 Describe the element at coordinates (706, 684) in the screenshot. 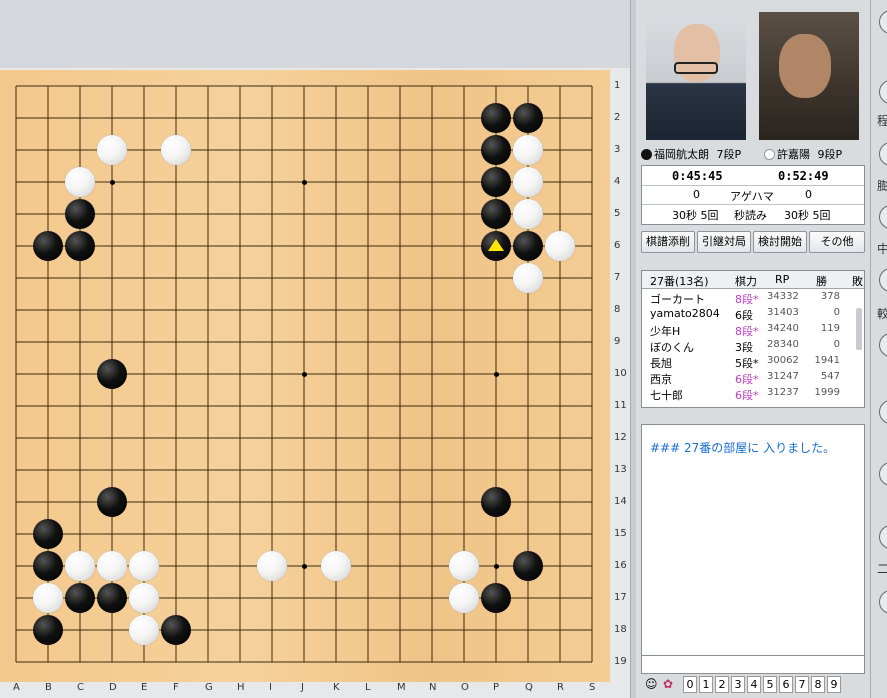

I see `number-key-1: 1` at that location.